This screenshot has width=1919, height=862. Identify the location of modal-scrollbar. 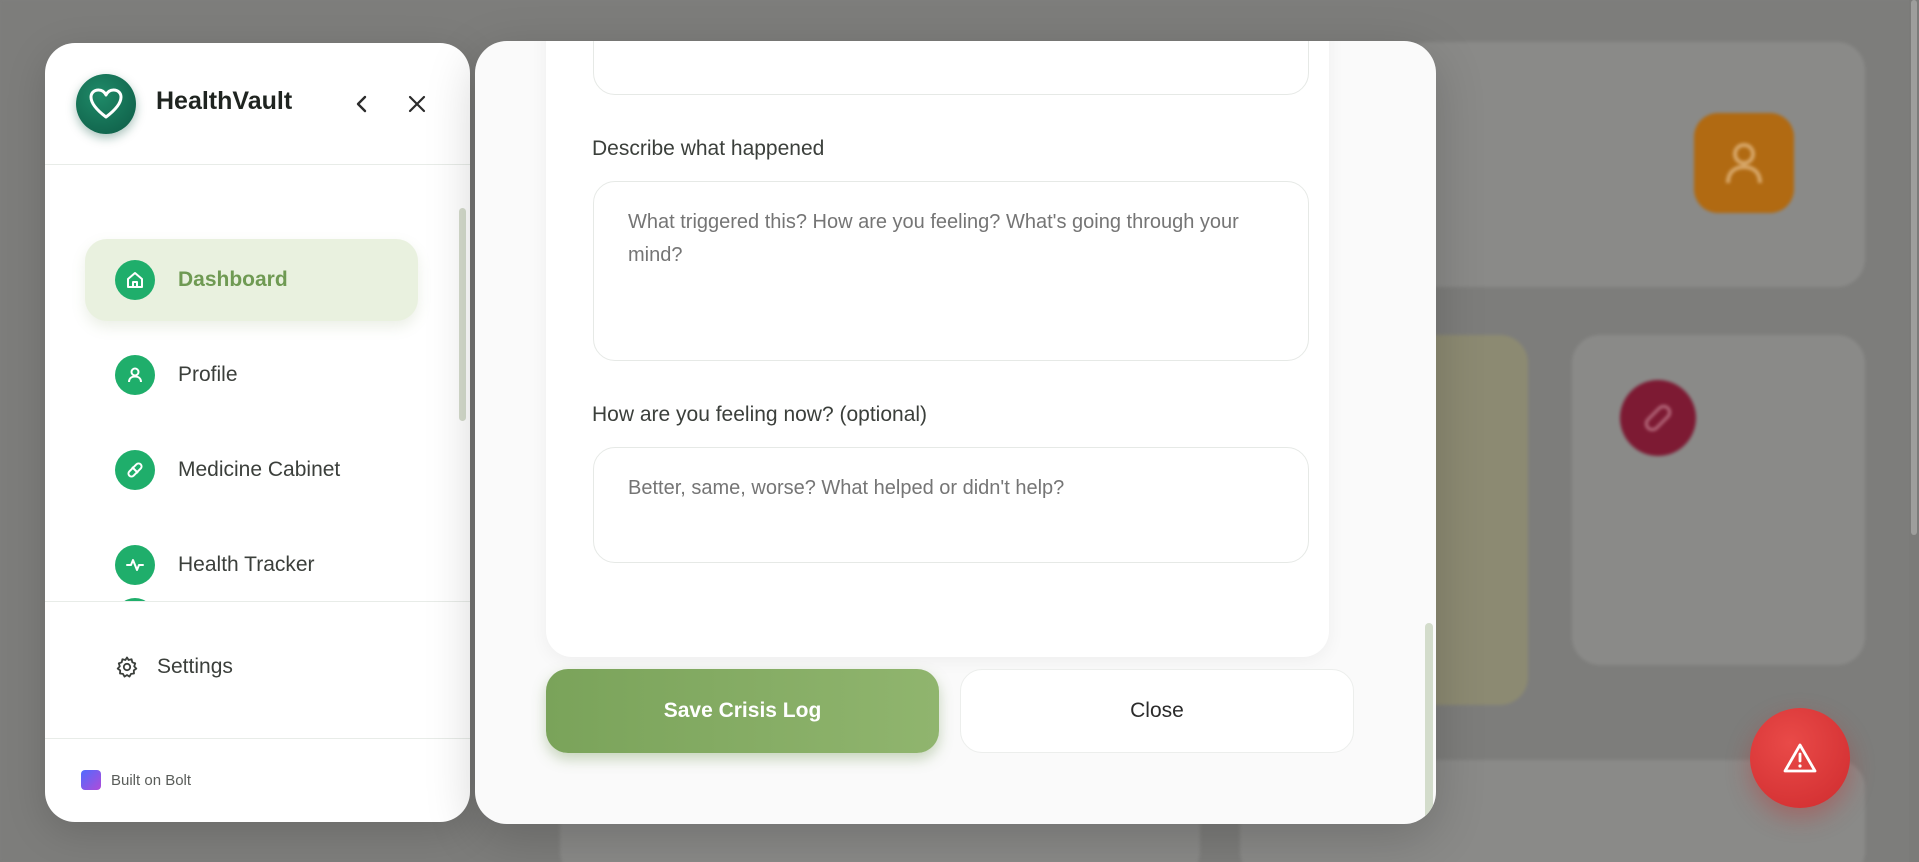
(1429, 723).